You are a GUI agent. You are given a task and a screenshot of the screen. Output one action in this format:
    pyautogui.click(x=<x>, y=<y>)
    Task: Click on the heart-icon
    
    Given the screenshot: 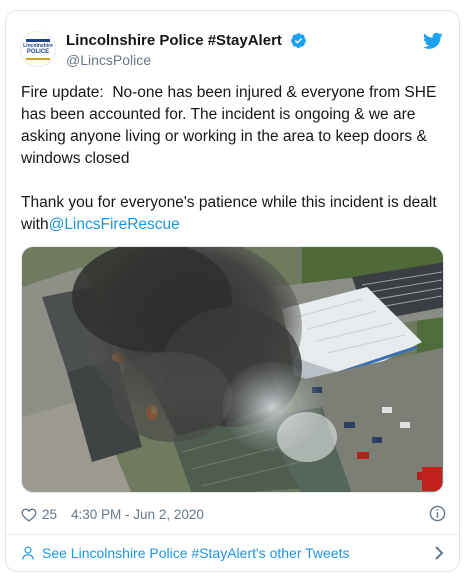 What is the action you would take?
    pyautogui.click(x=29, y=514)
    